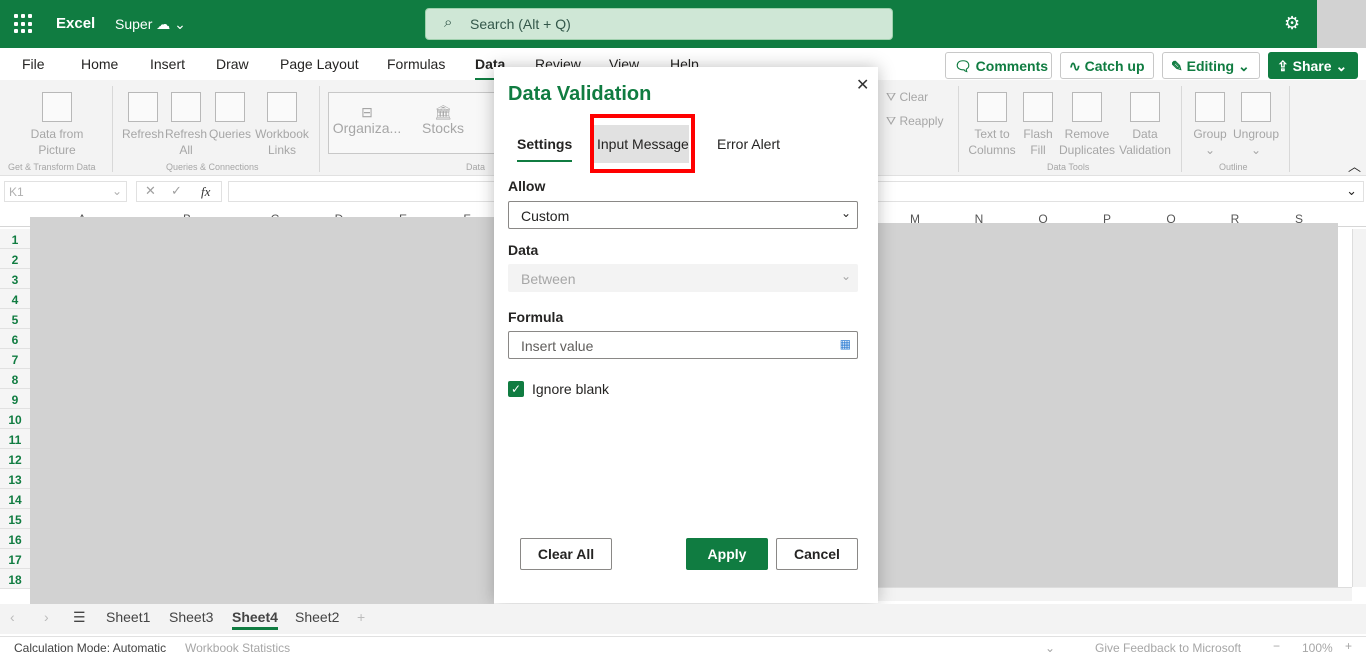 The image size is (1366, 657). What do you see at coordinates (1210, 125) in the screenshot?
I see `group-button: Group ⌄` at bounding box center [1210, 125].